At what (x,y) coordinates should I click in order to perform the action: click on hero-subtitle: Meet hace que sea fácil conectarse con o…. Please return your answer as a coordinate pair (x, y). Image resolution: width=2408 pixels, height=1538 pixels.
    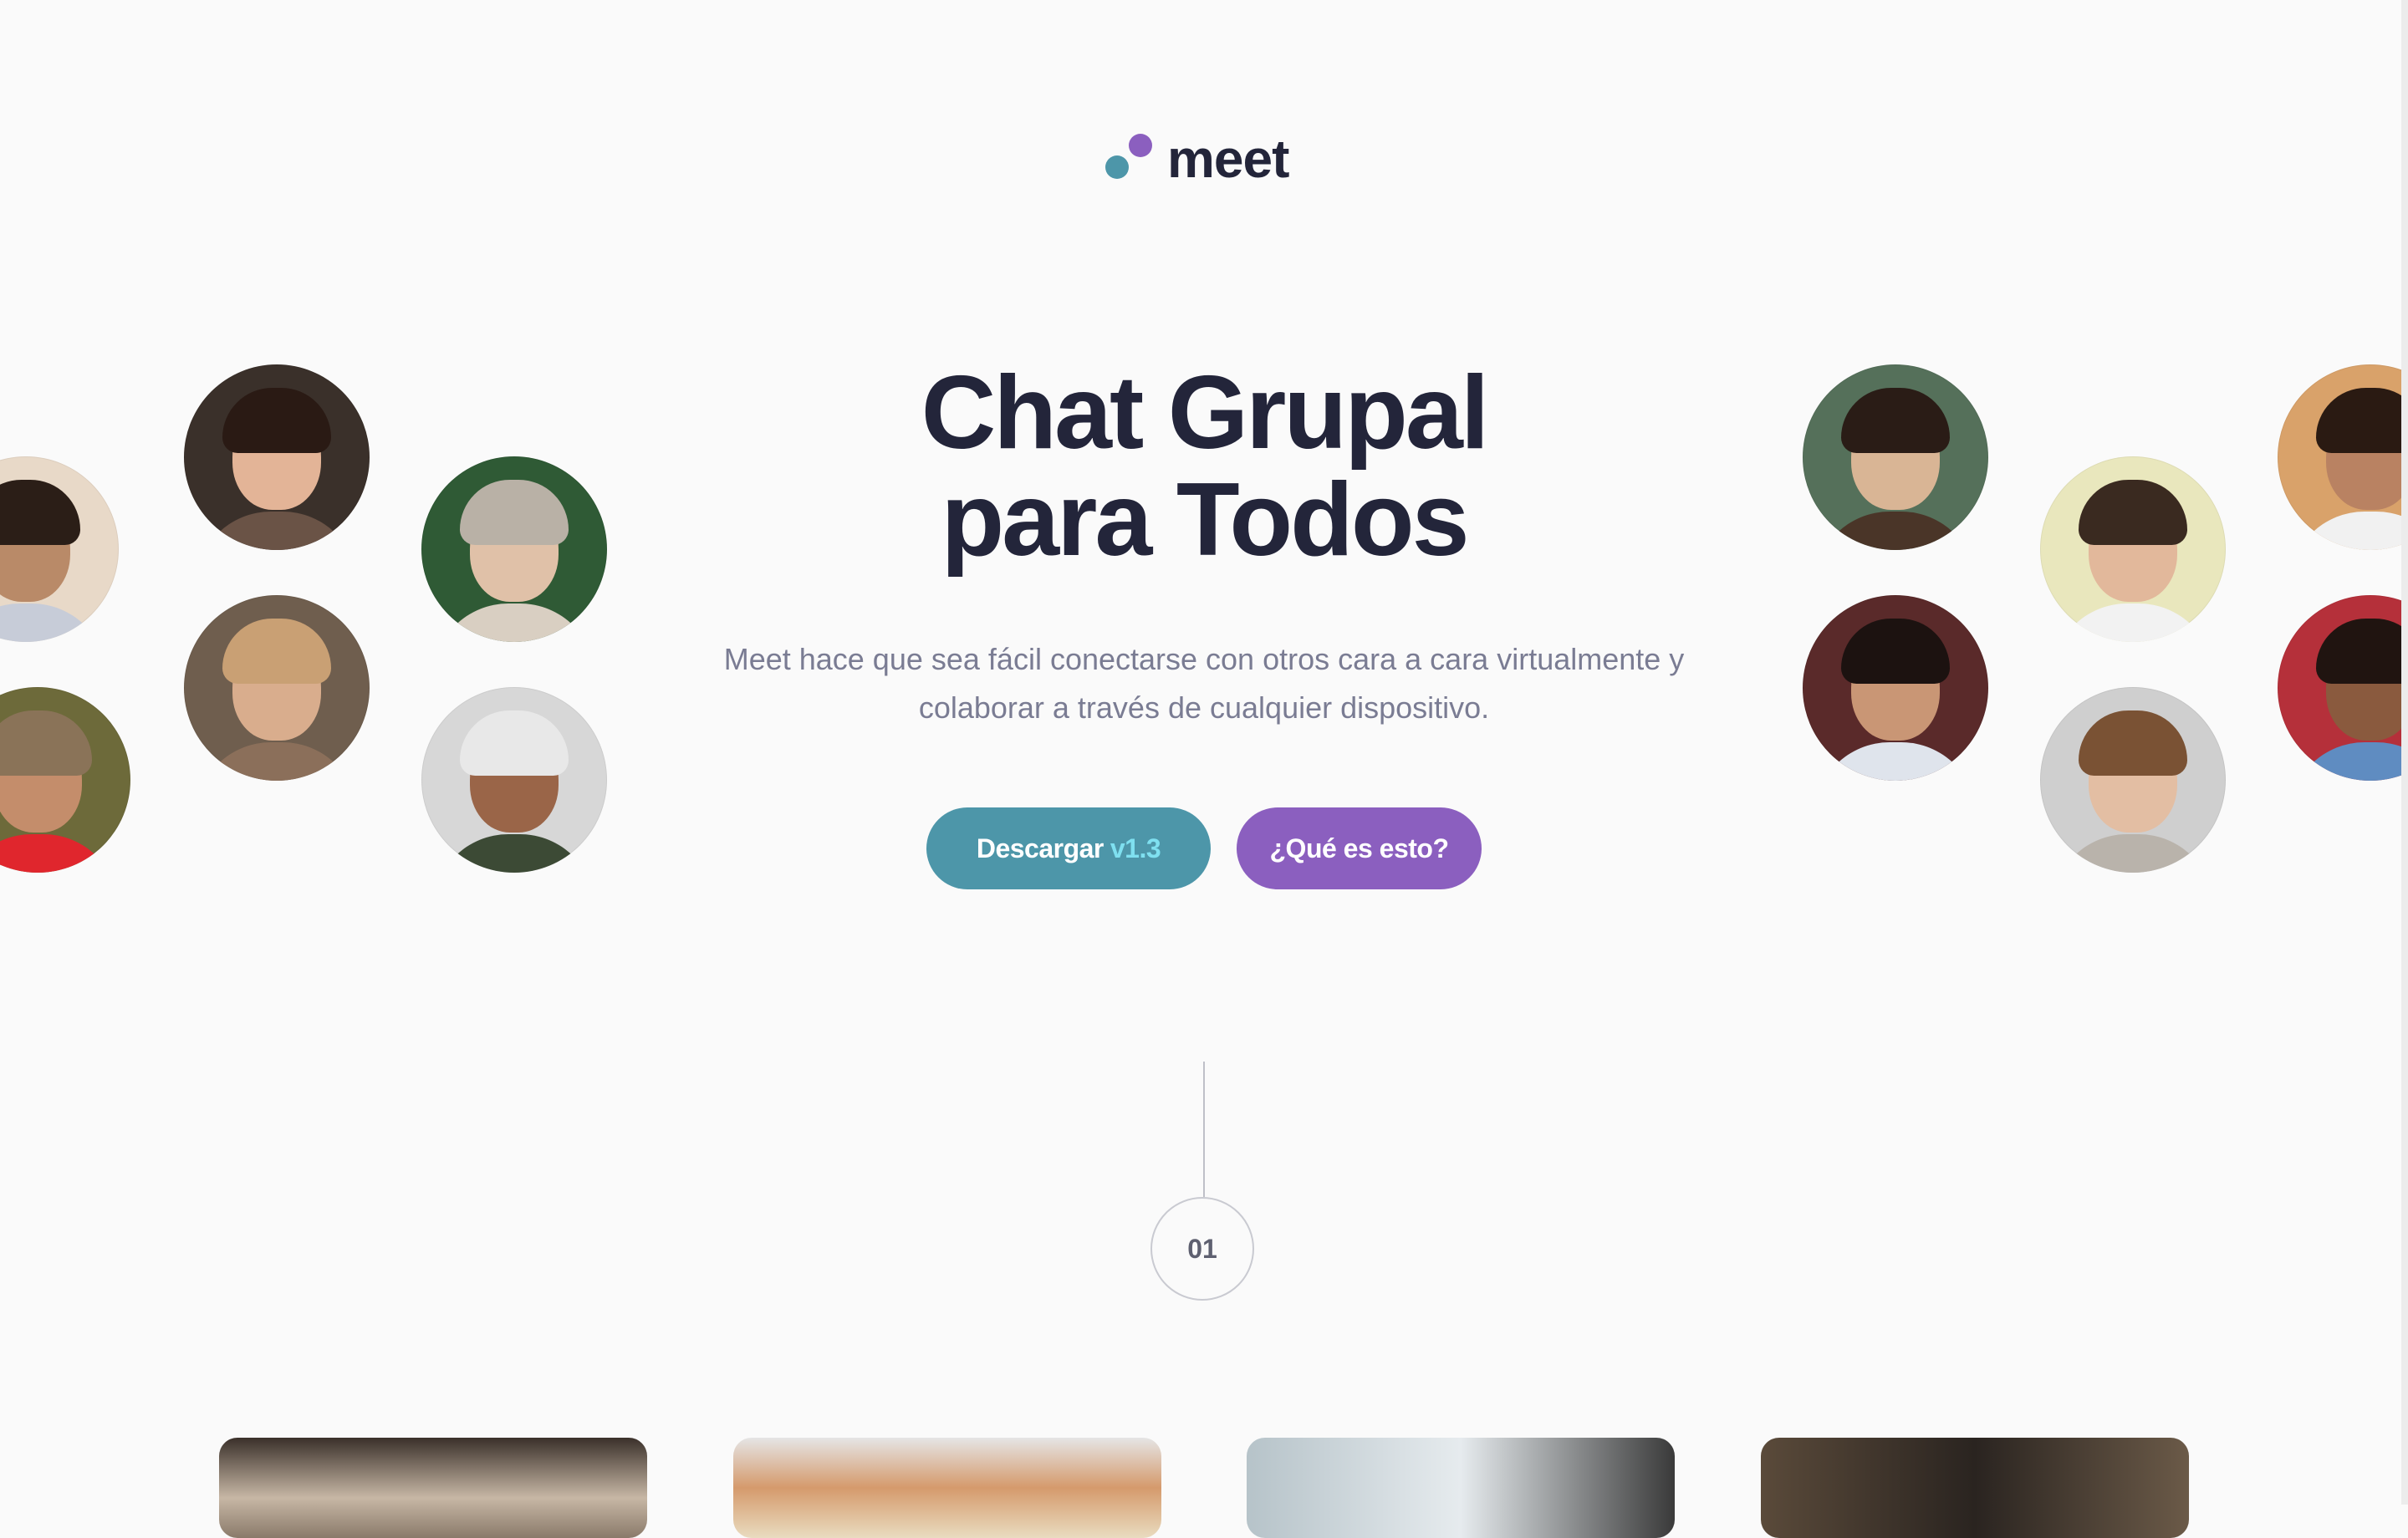
    Looking at the image, I should click on (1204, 683).